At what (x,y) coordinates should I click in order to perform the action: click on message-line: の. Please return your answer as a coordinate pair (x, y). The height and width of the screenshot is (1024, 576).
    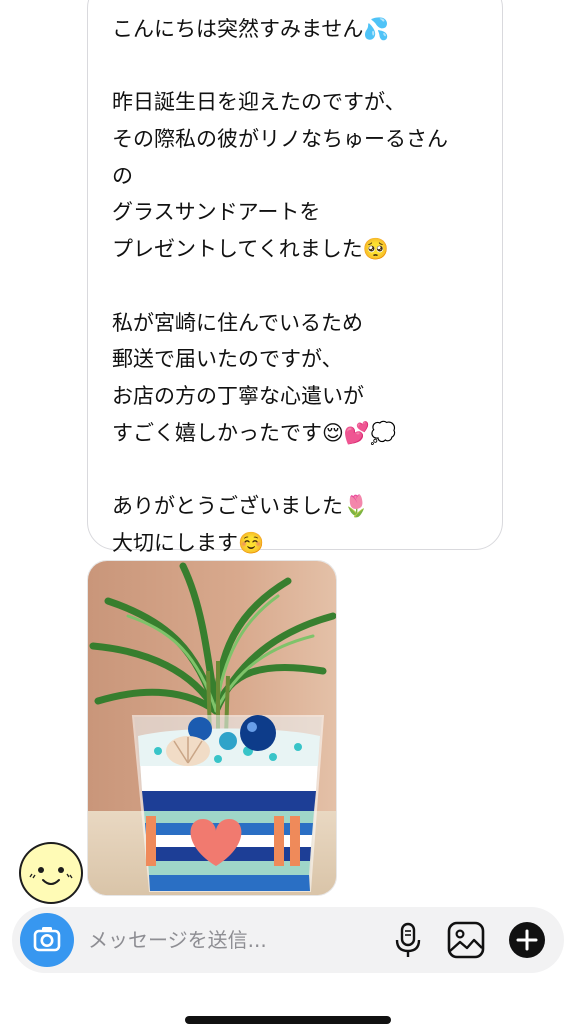
    Looking at the image, I should click on (122, 175).